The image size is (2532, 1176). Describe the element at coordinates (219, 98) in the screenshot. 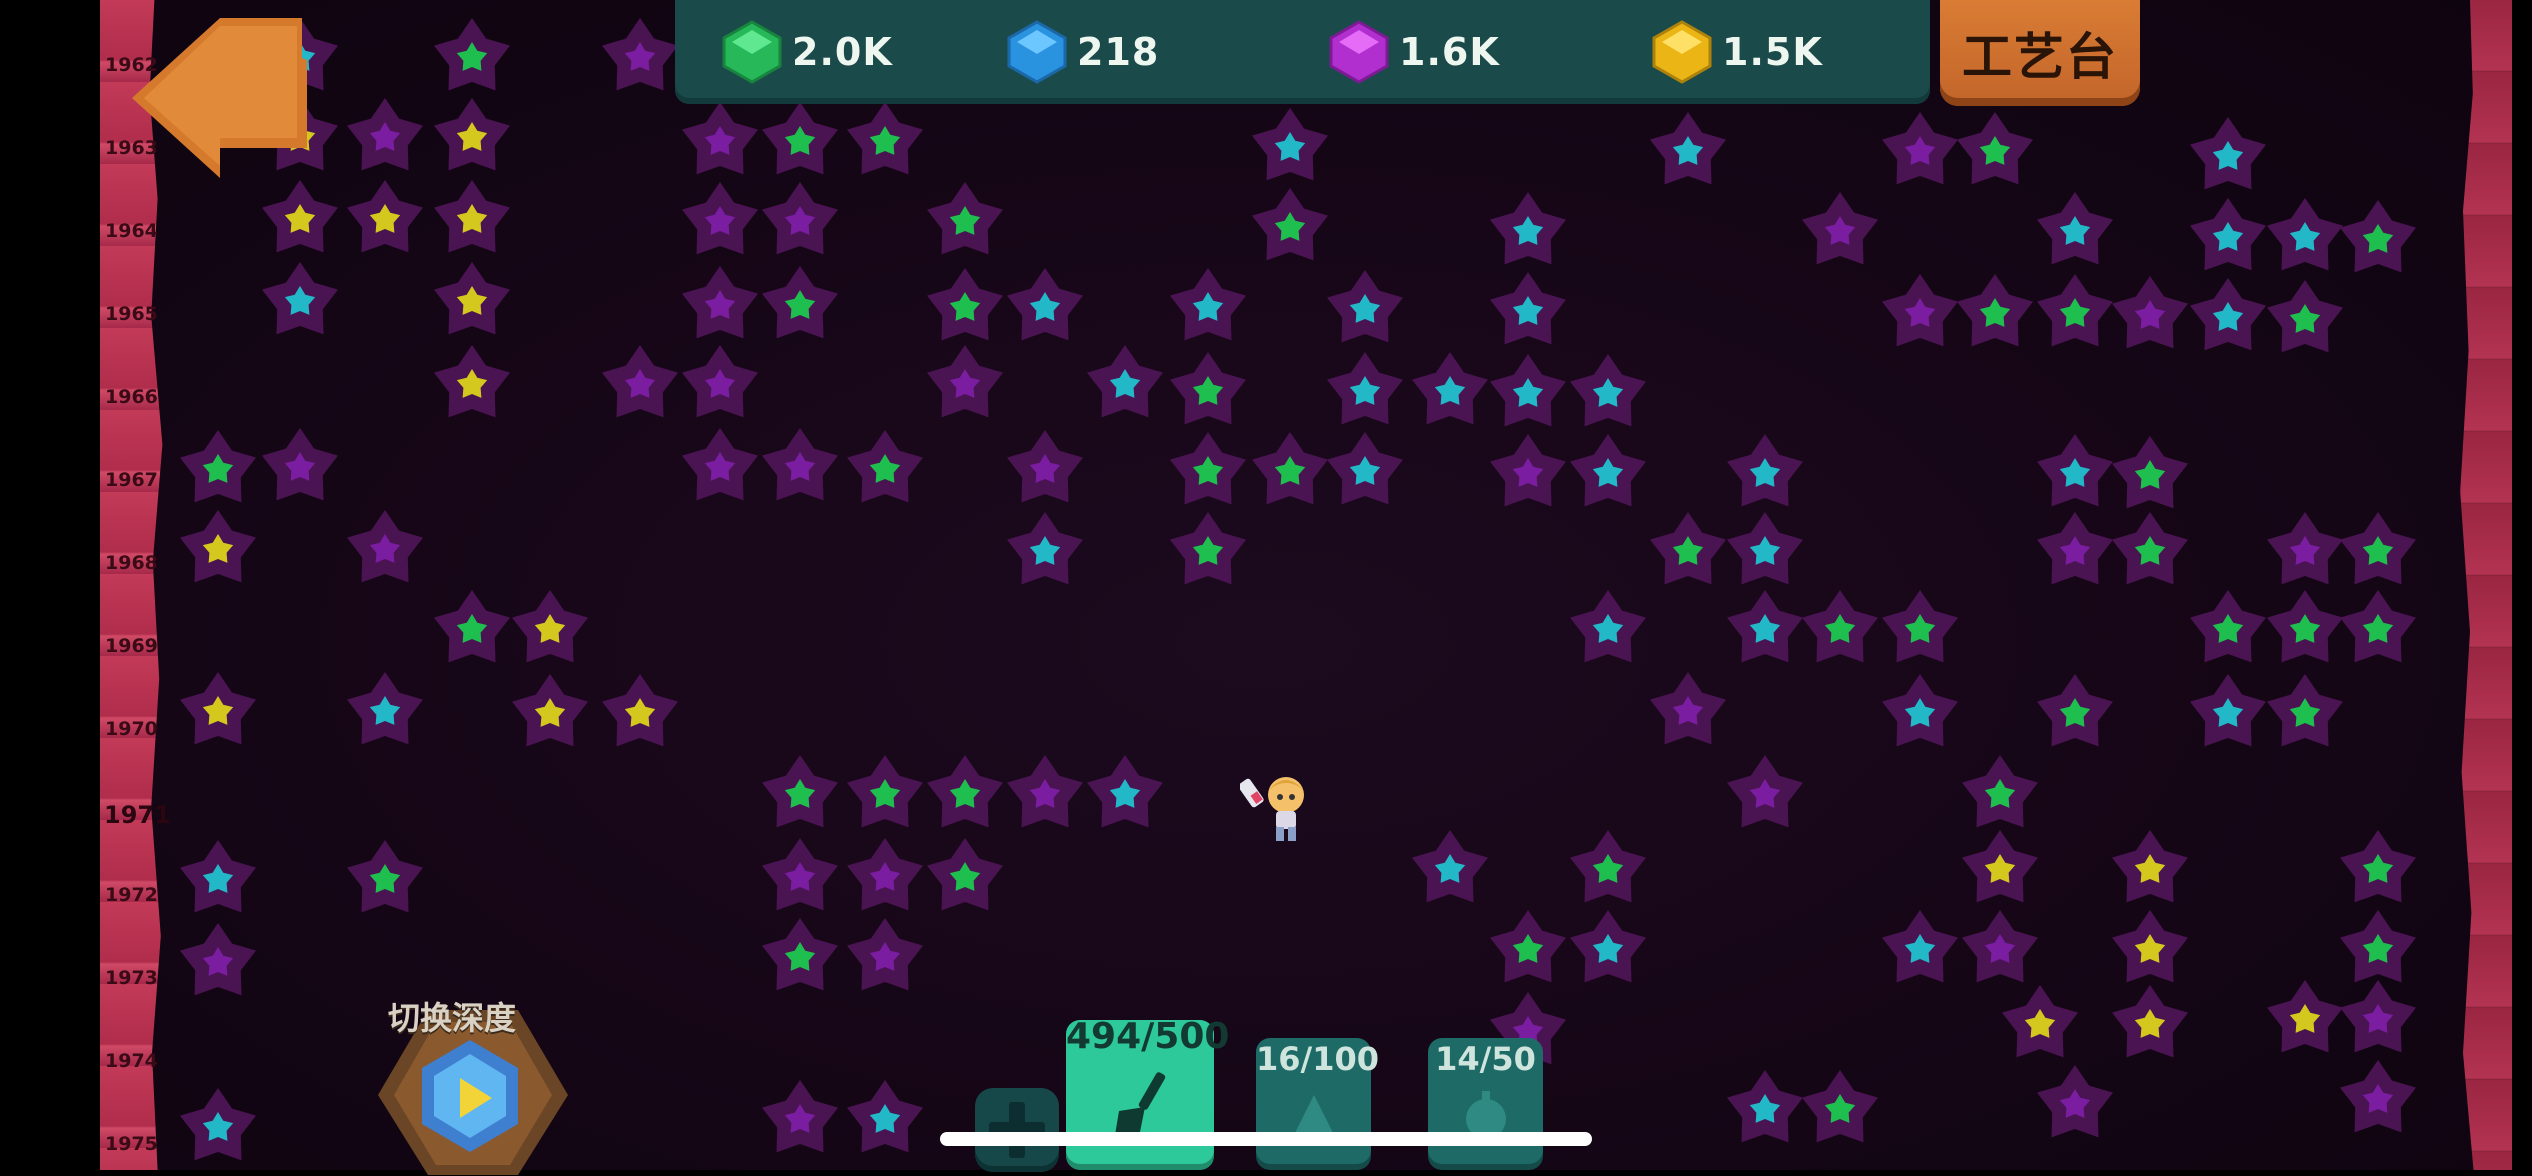

I see `back-arrow-button` at that location.